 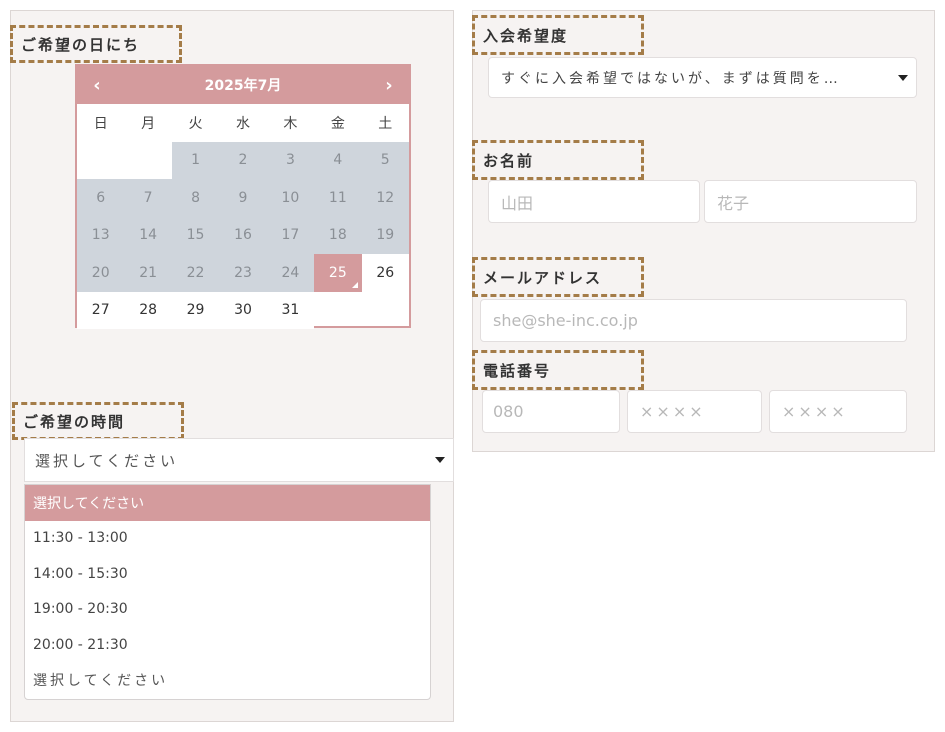 I want to click on calendar-day-disabled: 13, so click(x=101, y=235).